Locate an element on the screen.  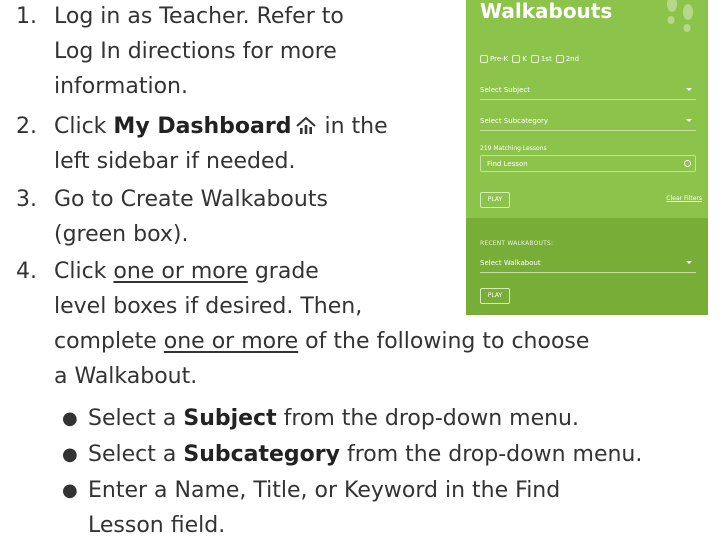
step-2-number: 2. is located at coordinates (26, 126).